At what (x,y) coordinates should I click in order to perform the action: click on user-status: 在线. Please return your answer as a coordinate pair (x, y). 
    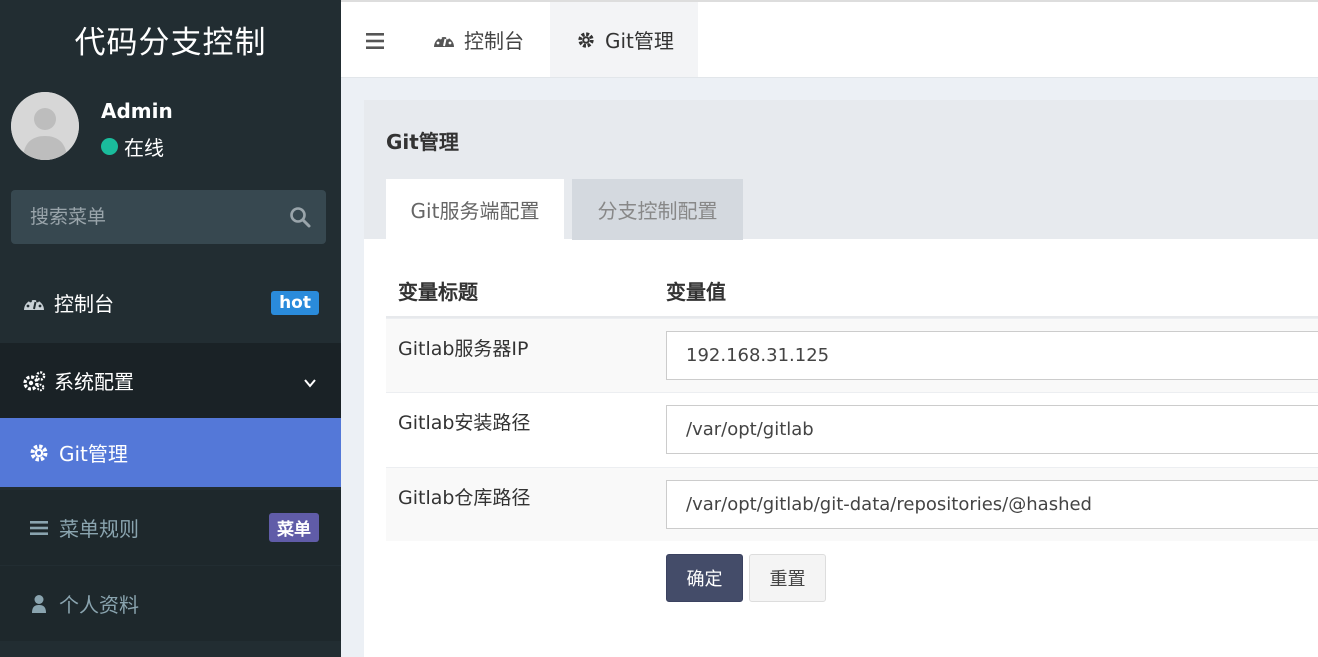
    Looking at the image, I should click on (132, 146).